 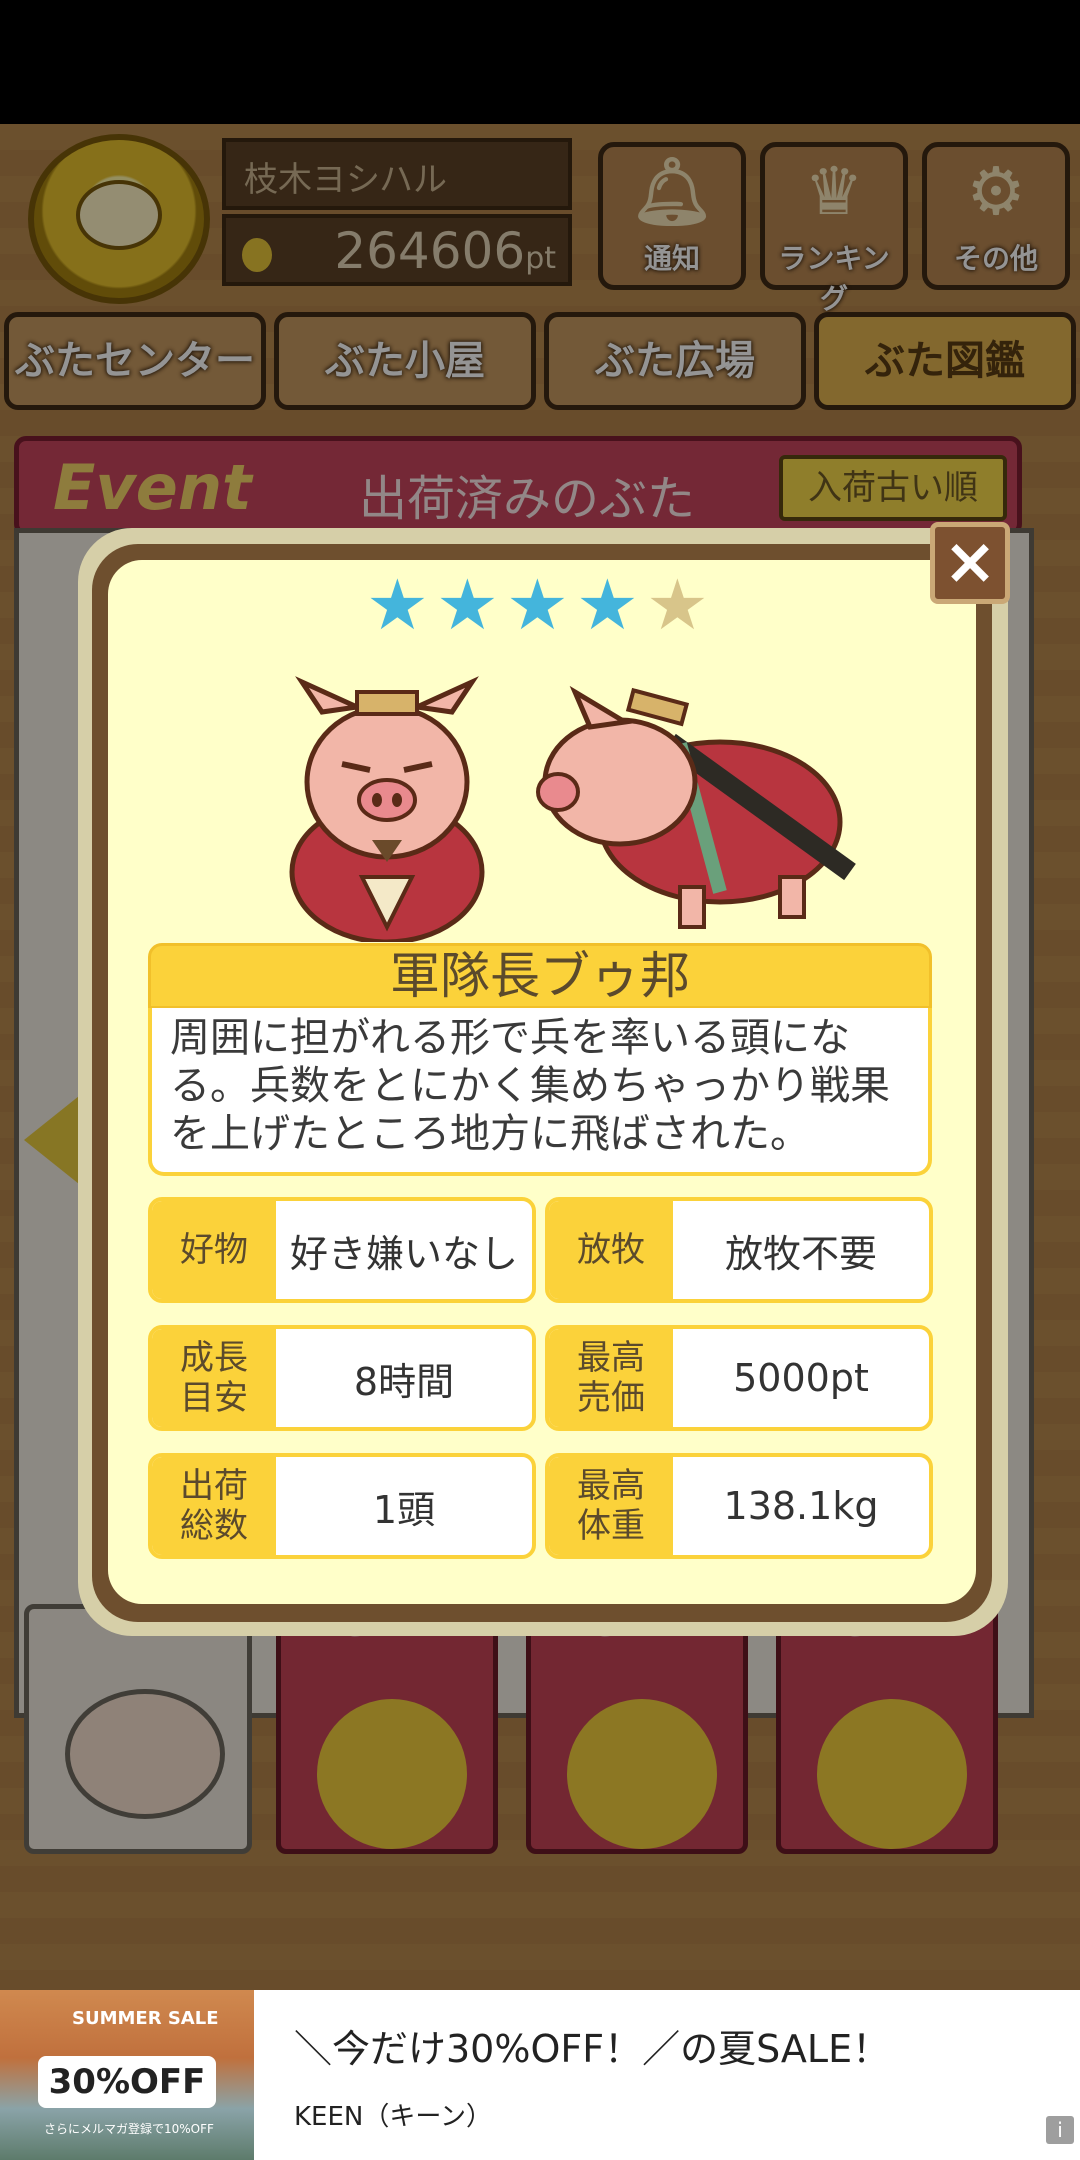 What do you see at coordinates (214, 1378) in the screenshot?
I see `stat-key: 成長 目安` at bounding box center [214, 1378].